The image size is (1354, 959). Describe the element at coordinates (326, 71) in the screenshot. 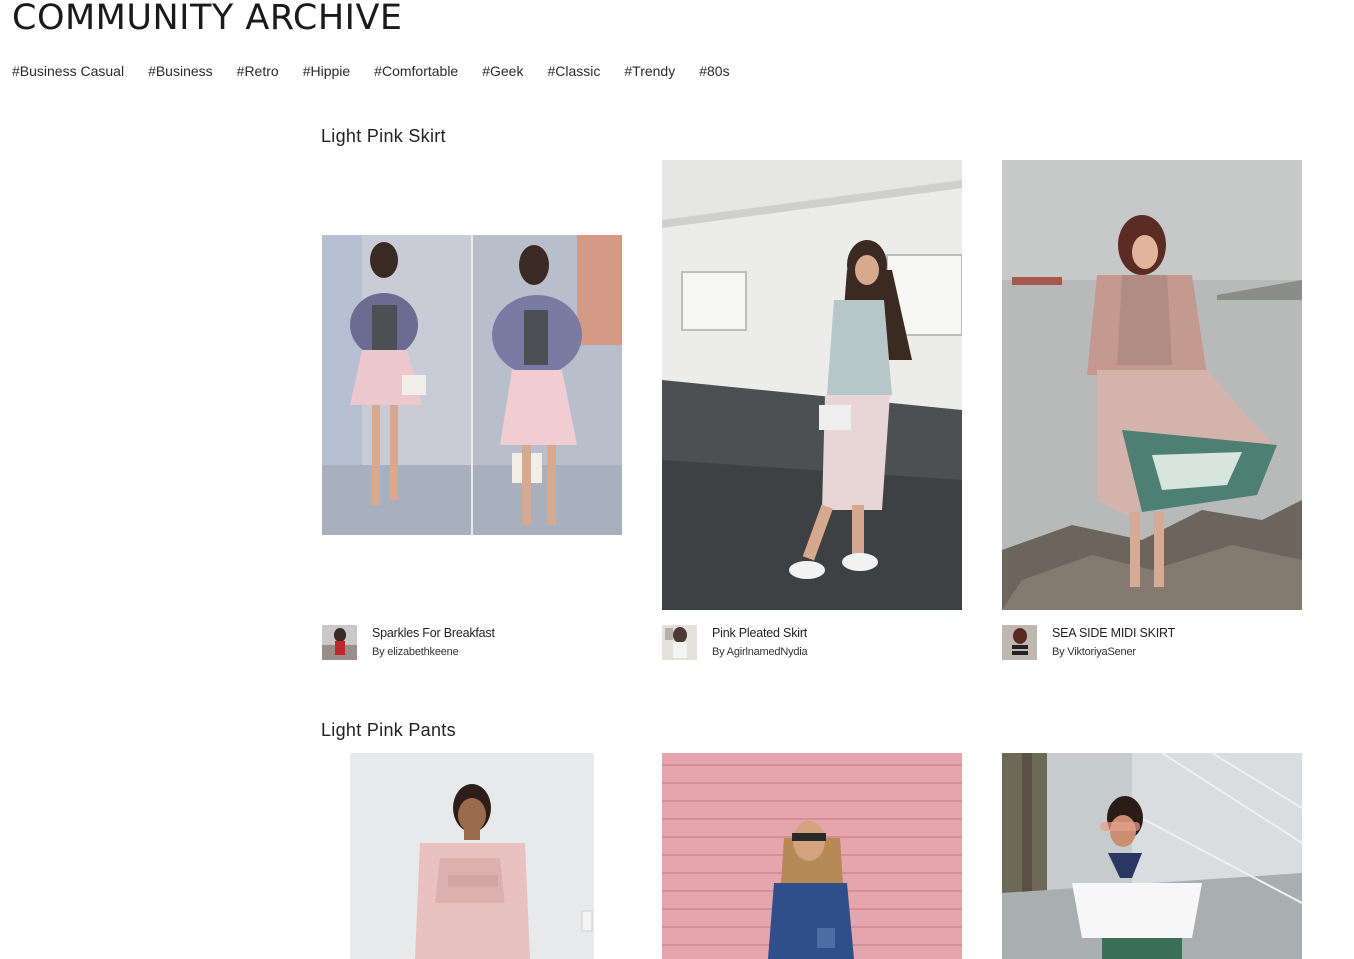

I see `tag-hippie: #Hippie` at that location.